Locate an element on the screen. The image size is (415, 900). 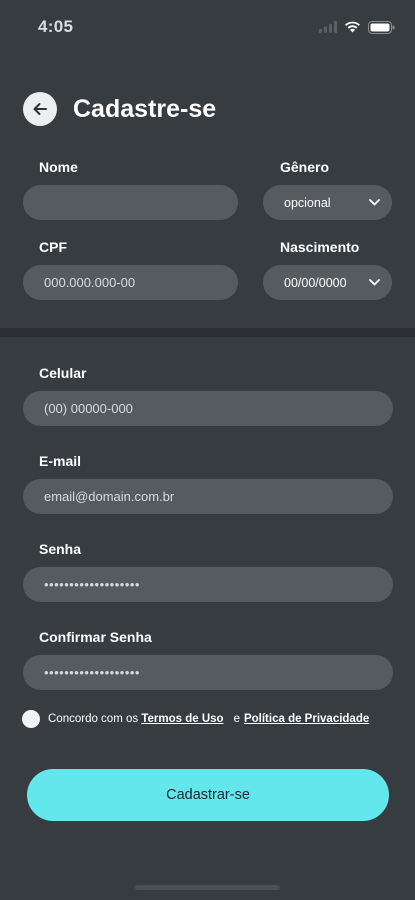
genero-select: opcional is located at coordinates (327, 202).